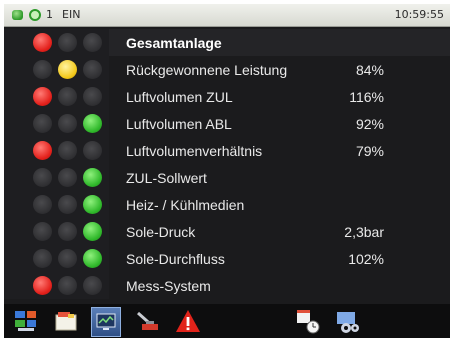 This screenshot has height=342, width=454. Describe the element at coordinates (369, 151) in the screenshot. I see `row-value: 79%` at that location.